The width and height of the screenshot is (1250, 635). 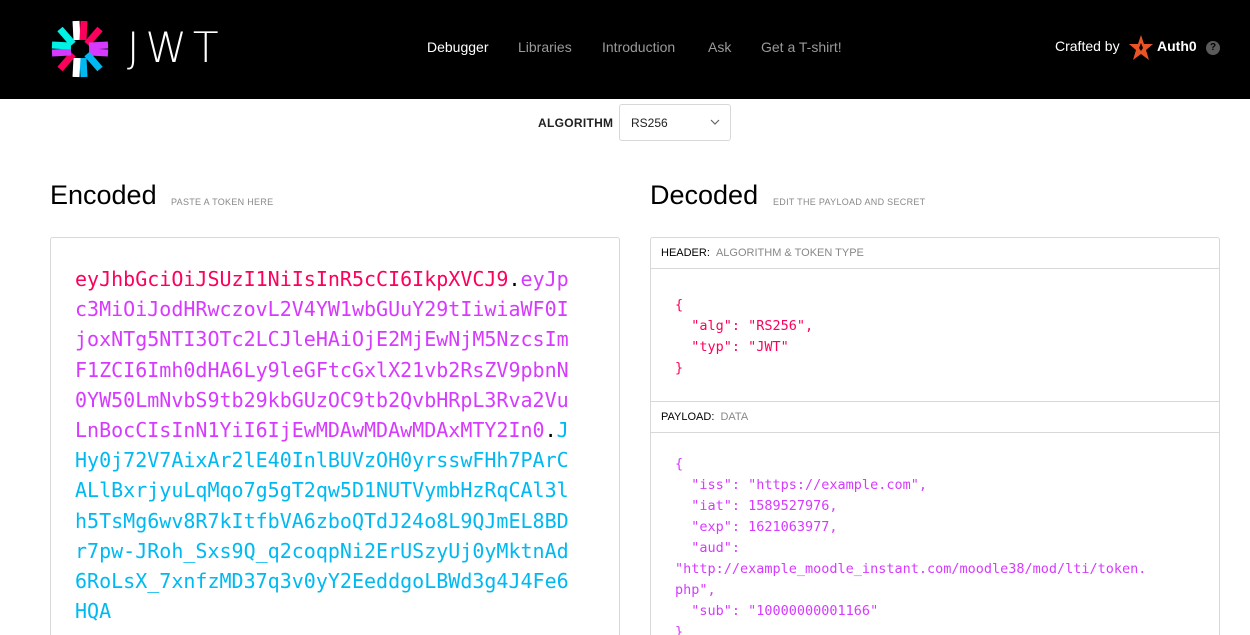 I want to click on chevron-down-icon, so click(x=715, y=122).